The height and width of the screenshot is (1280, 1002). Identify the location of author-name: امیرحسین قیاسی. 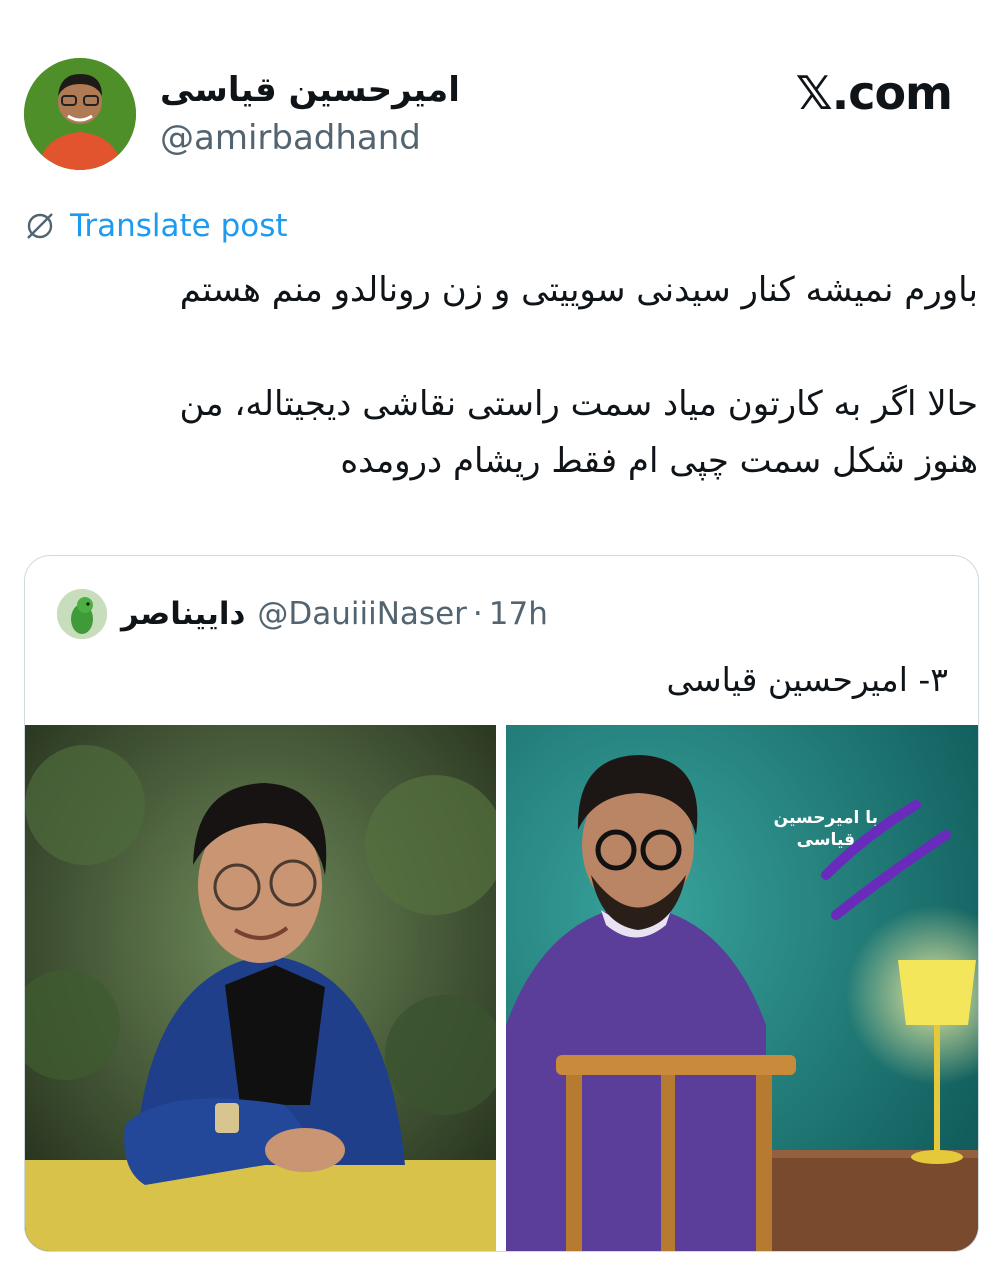
(310, 90).